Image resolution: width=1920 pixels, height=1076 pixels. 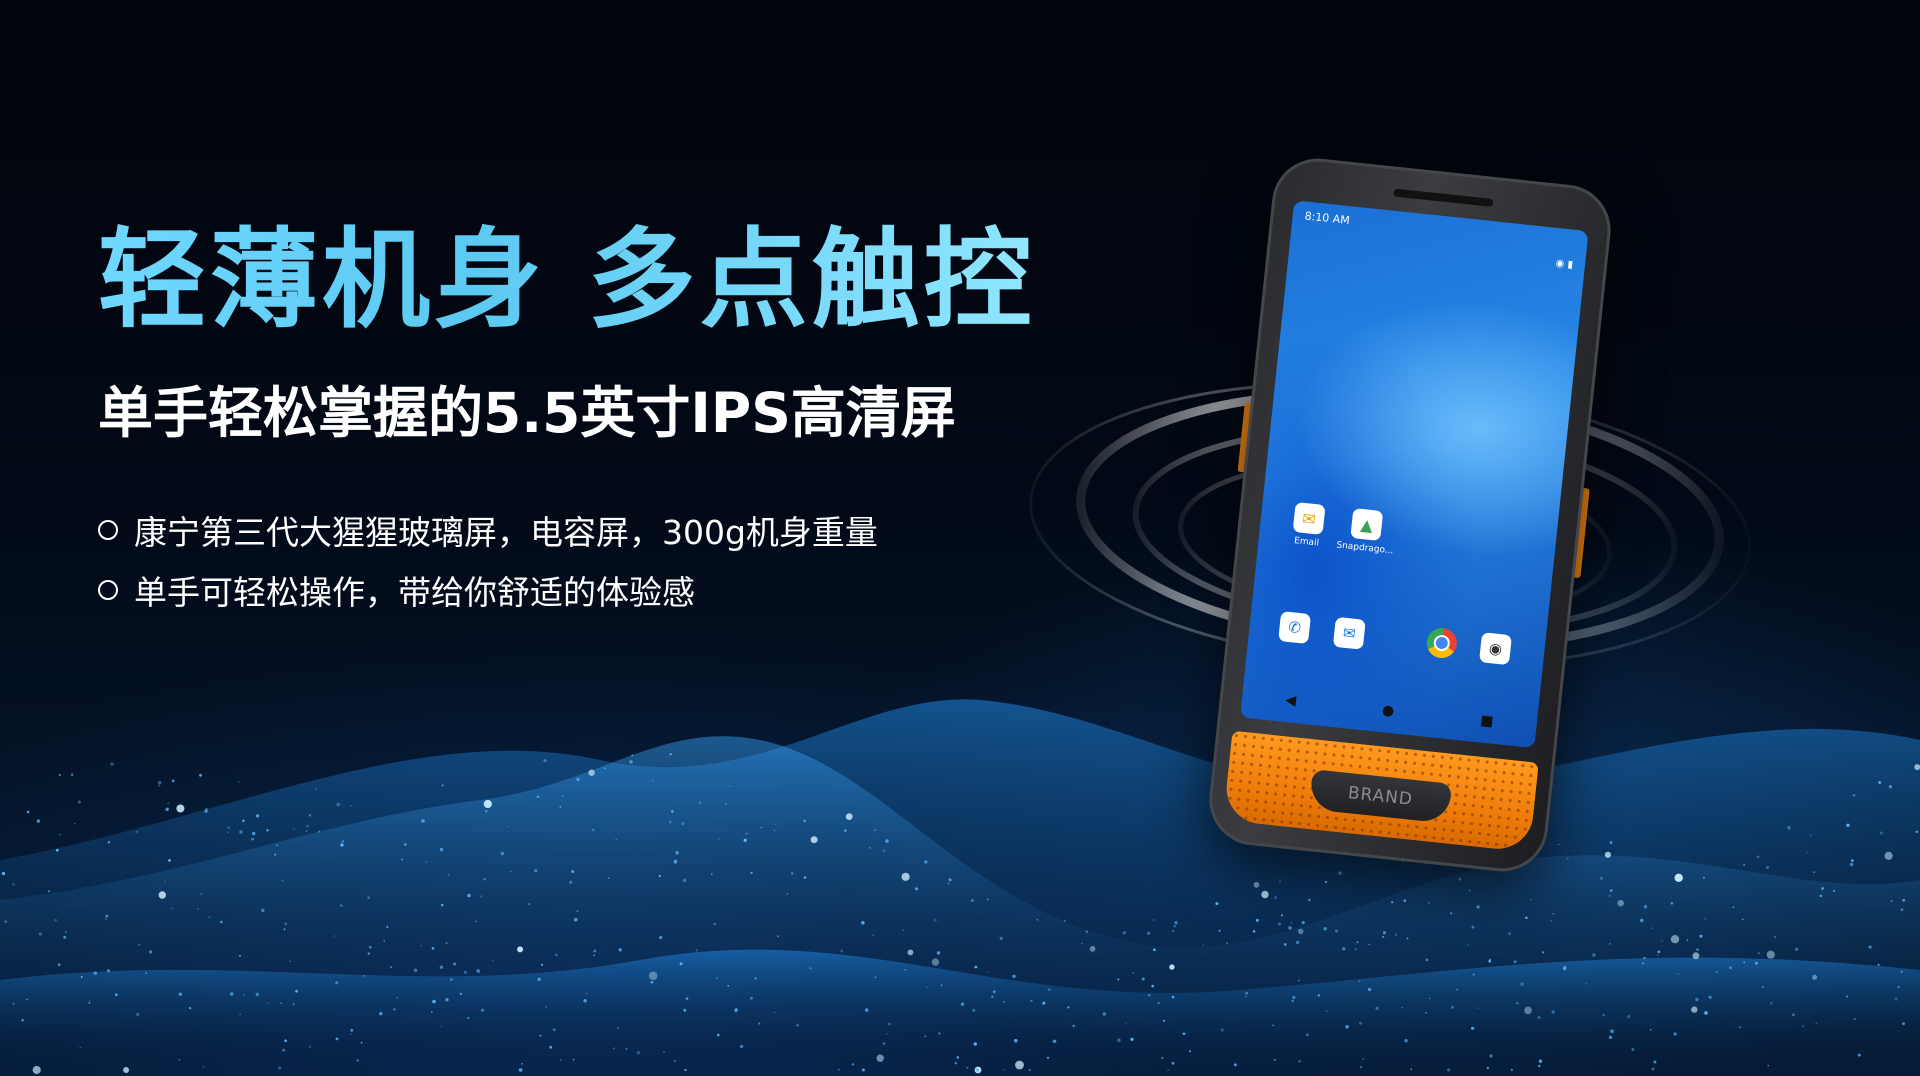 I want to click on phone-icon: ✆, so click(x=1295, y=628).